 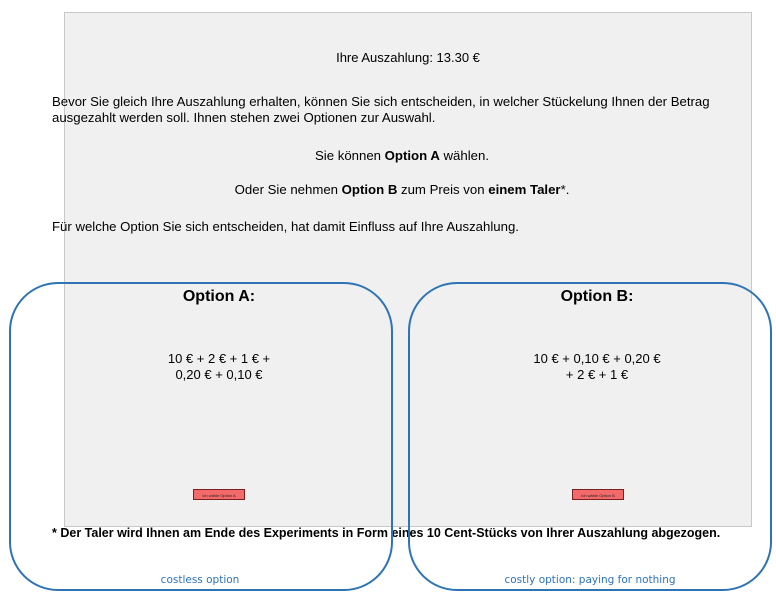 I want to click on option-a-line1: 10 € + 2 € + 1 € +, so click(x=219, y=358).